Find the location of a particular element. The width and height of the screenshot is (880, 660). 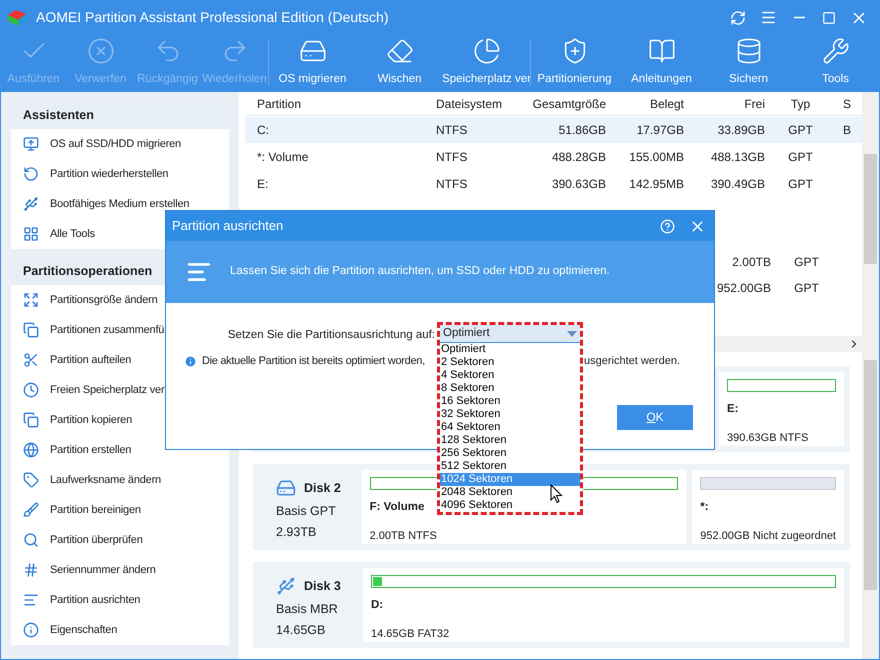

table-cell-text: 390.49GB is located at coordinates (738, 184).